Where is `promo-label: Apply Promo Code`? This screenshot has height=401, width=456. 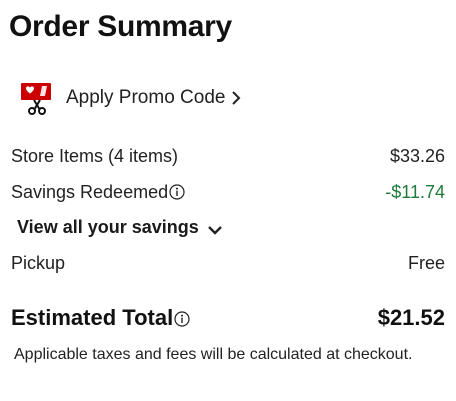
promo-label: Apply Promo Code is located at coordinates (146, 97).